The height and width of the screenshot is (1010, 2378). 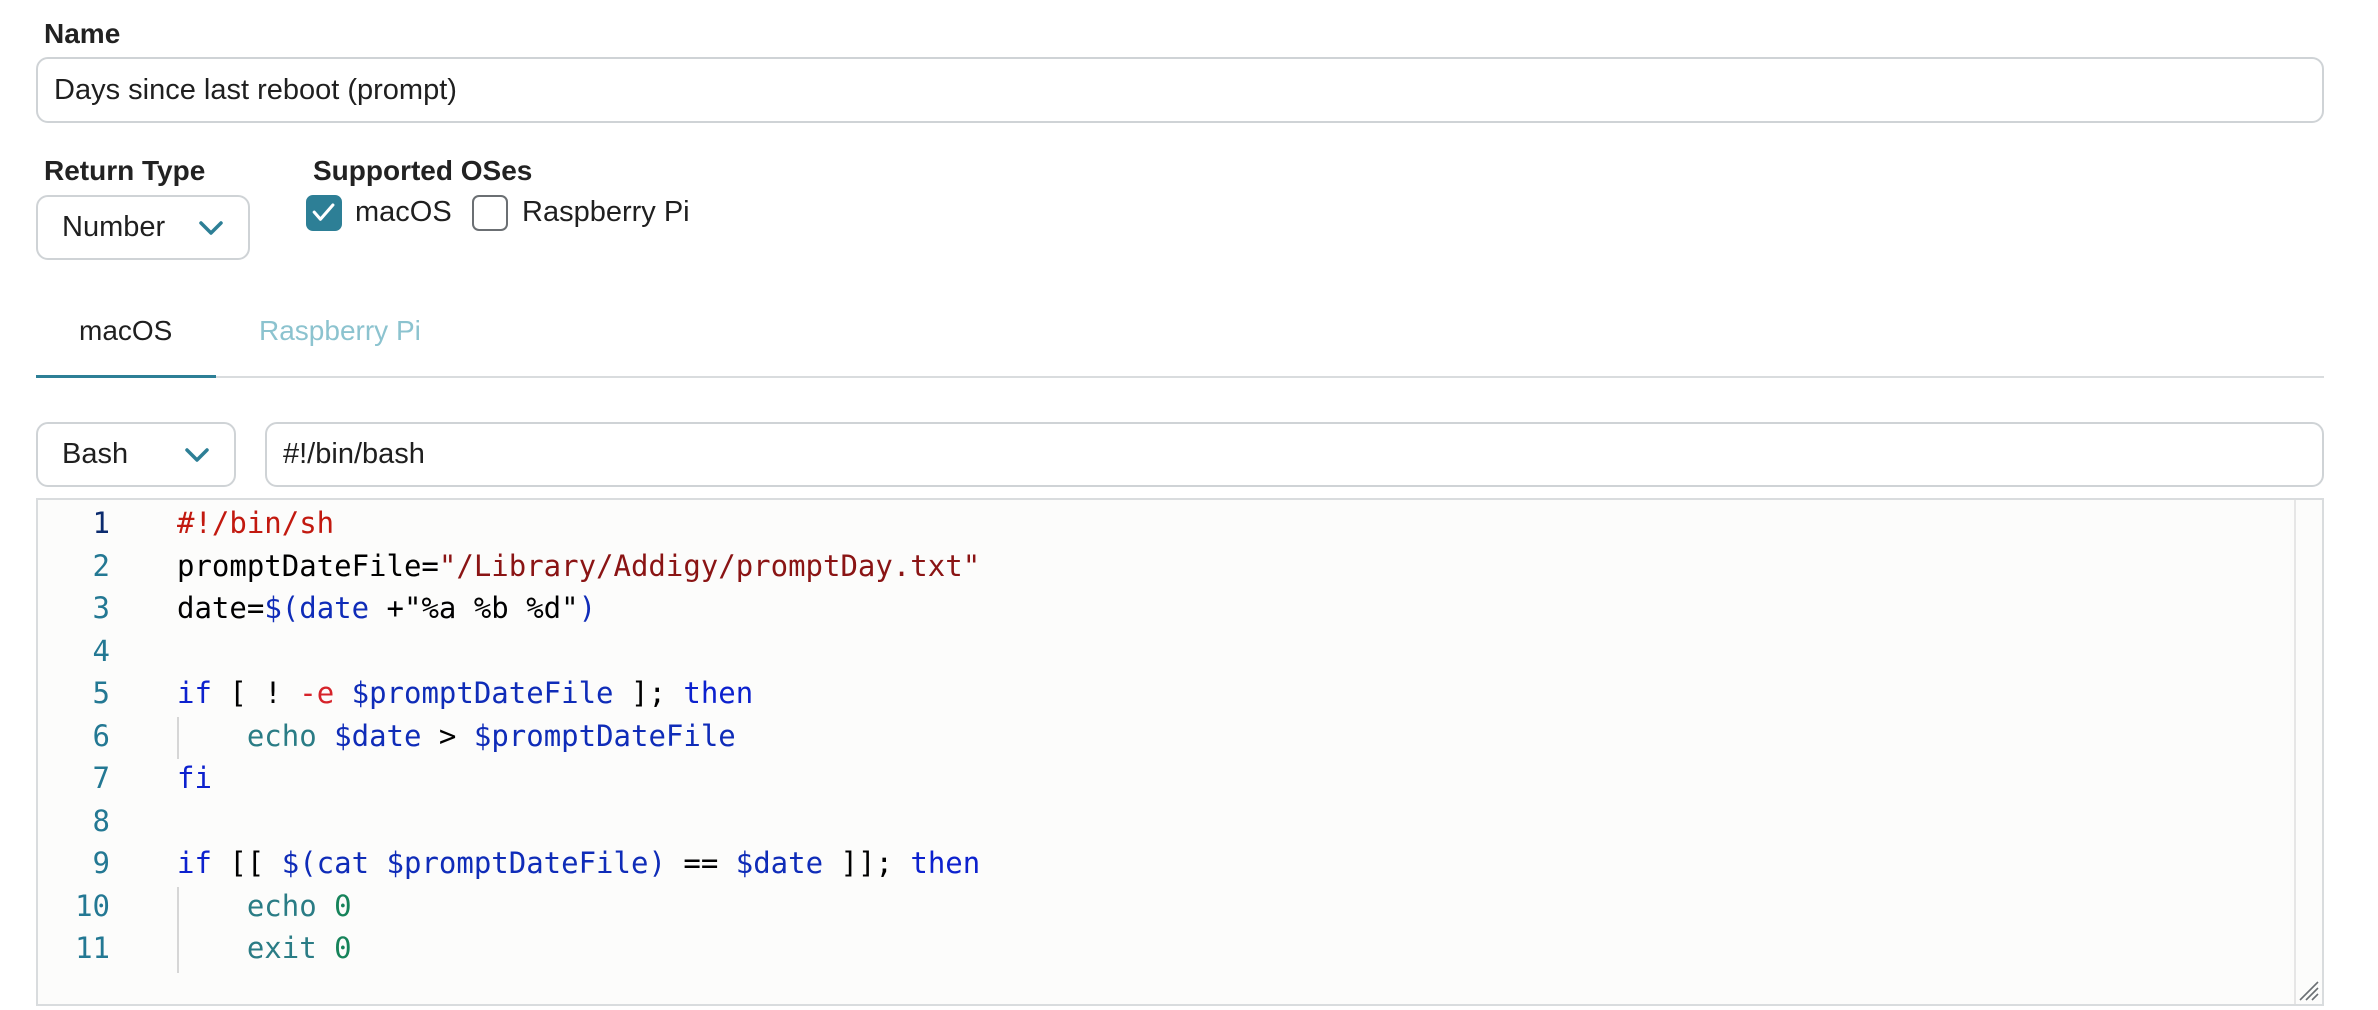 What do you see at coordinates (2295, 752) in the screenshot?
I see `editor-scrollbar` at bounding box center [2295, 752].